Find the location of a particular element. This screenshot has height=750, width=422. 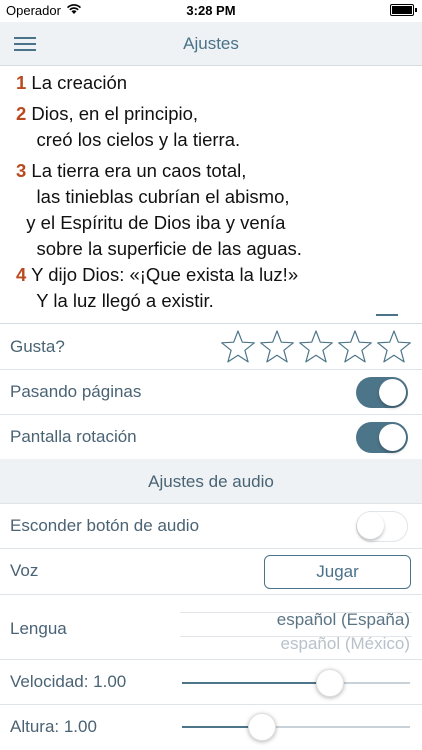

page-turning-label: Pasando páginas is located at coordinates (76, 391).